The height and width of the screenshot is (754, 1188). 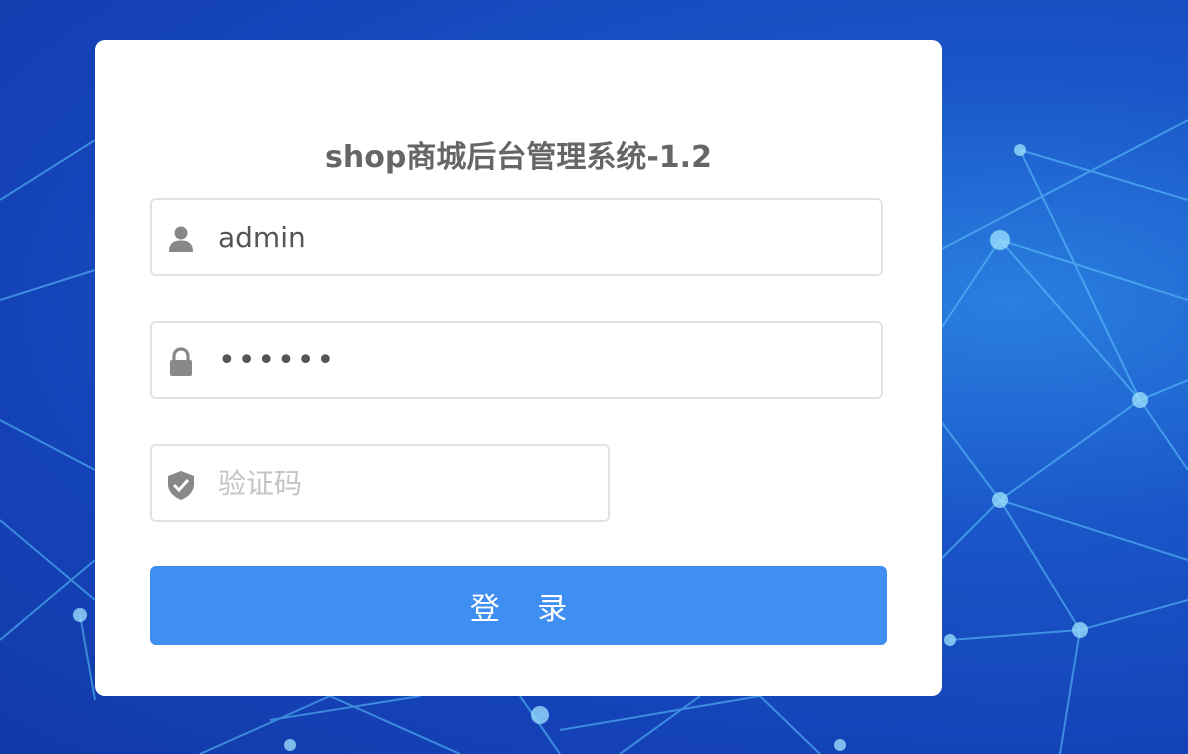 What do you see at coordinates (538, 360) in the screenshot?
I see `password-input` at bounding box center [538, 360].